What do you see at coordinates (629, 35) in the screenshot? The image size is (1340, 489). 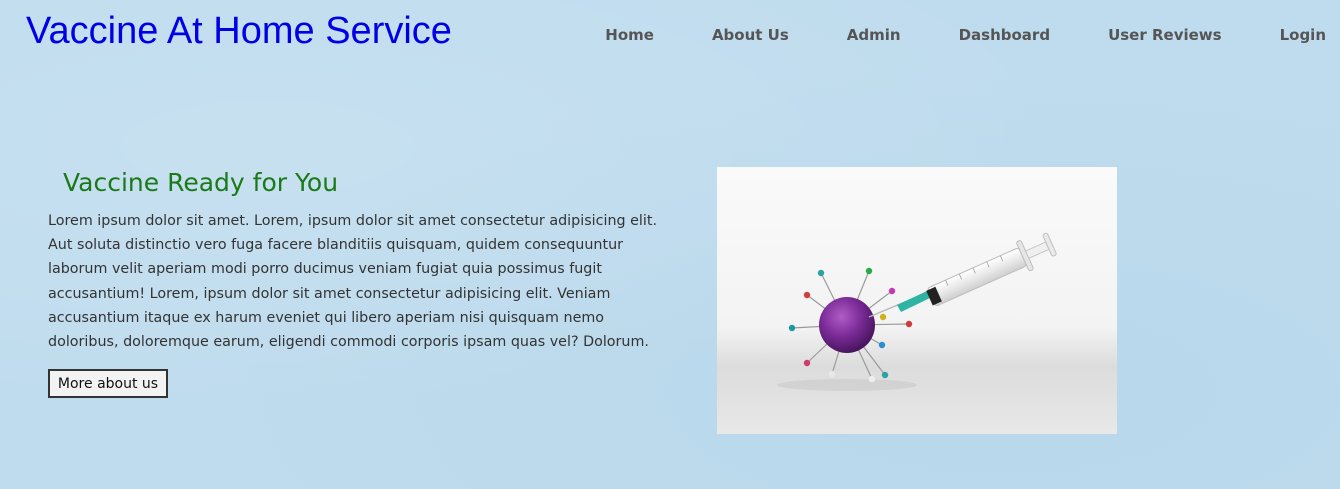 I see `nav-home: Home` at bounding box center [629, 35].